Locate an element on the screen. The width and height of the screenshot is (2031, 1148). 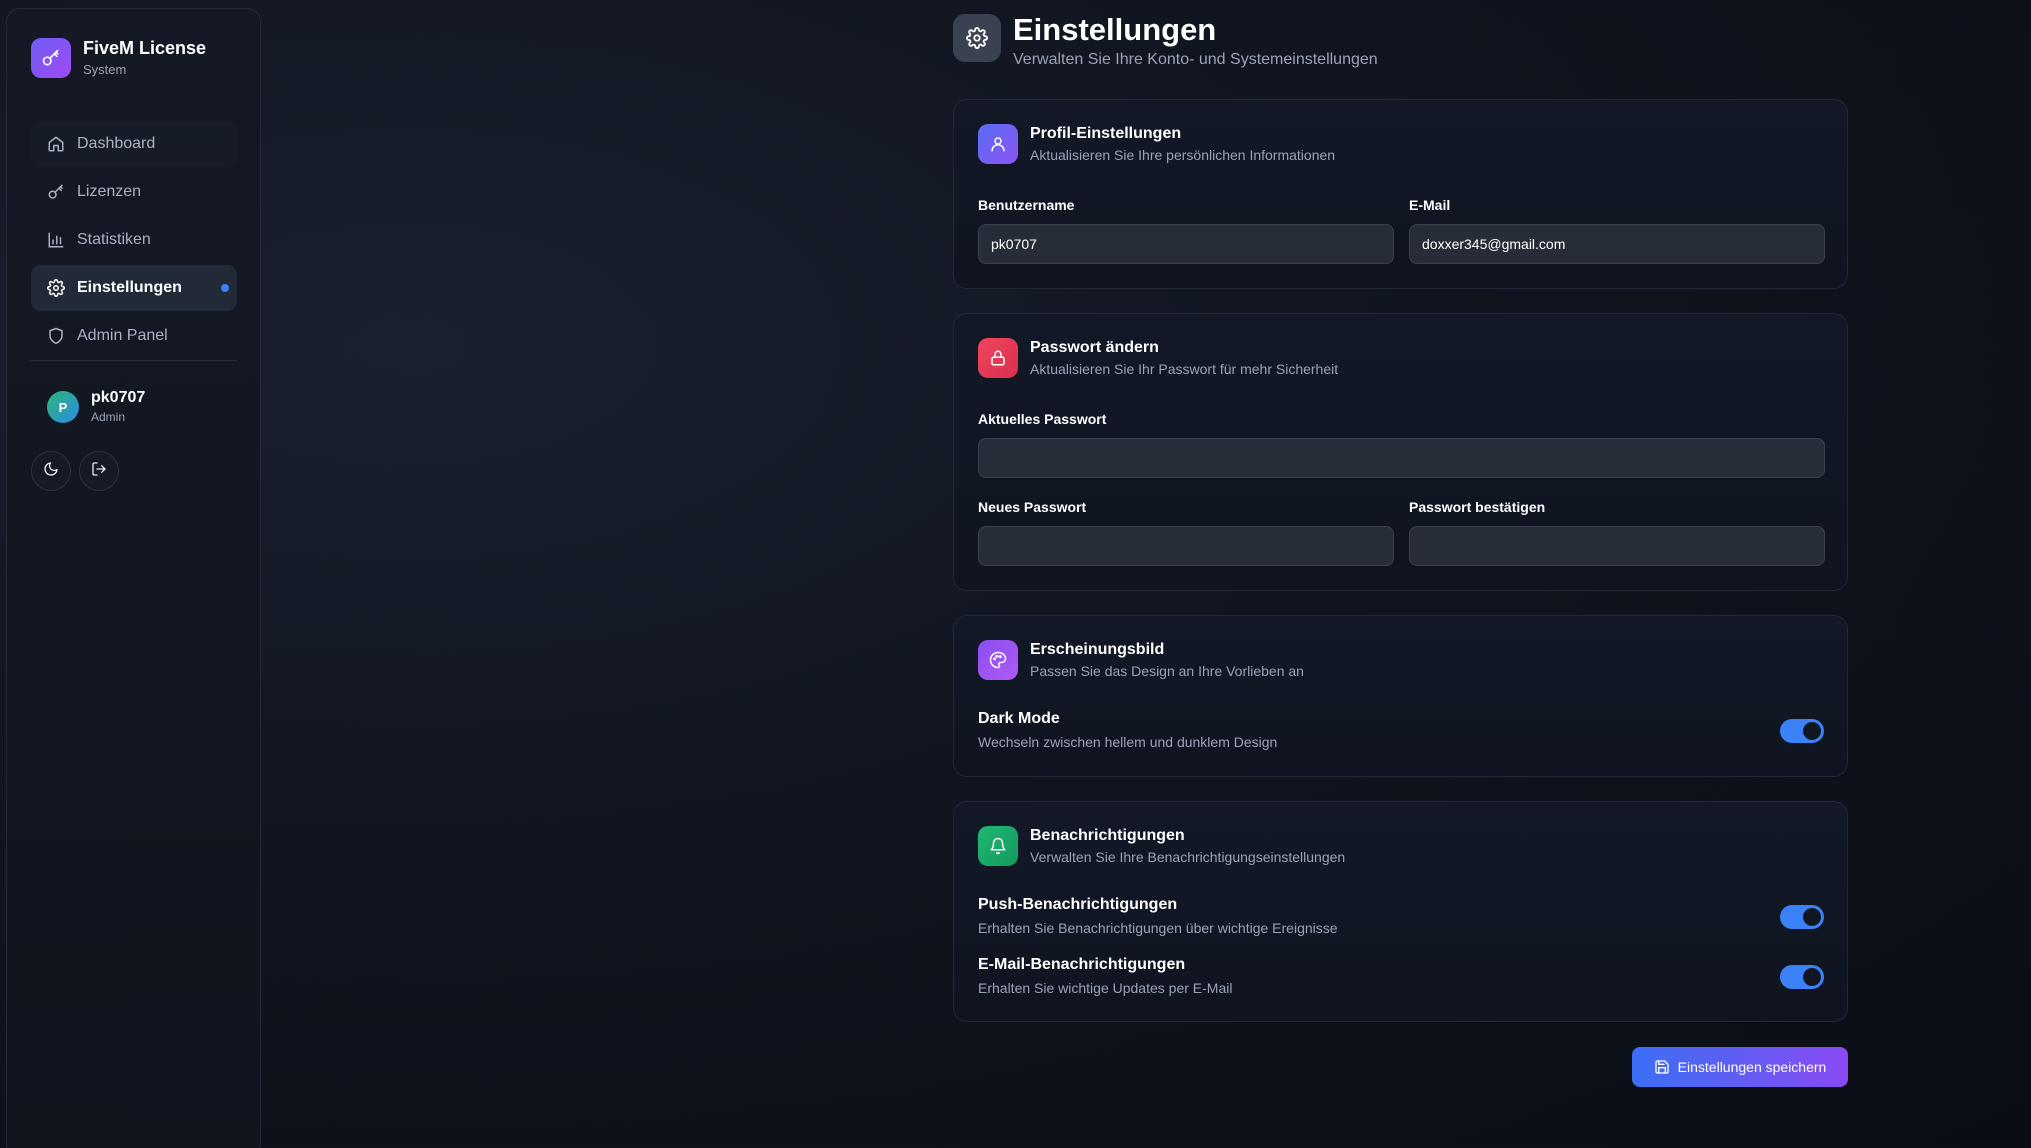
card-title: Erscheinungsbild is located at coordinates (1097, 649).